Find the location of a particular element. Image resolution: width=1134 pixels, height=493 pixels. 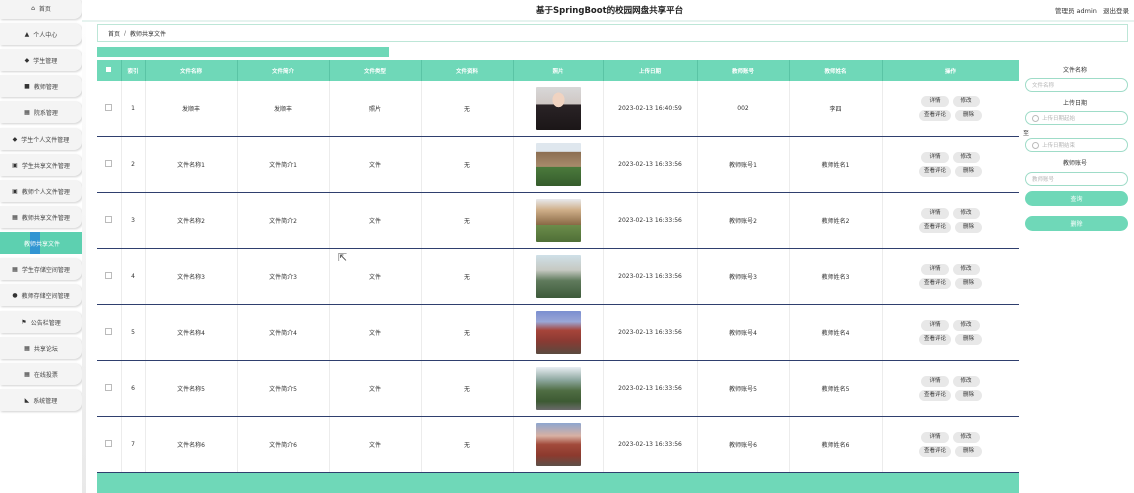

sidebar-item: ⌂ 首页 is located at coordinates (41, 9).